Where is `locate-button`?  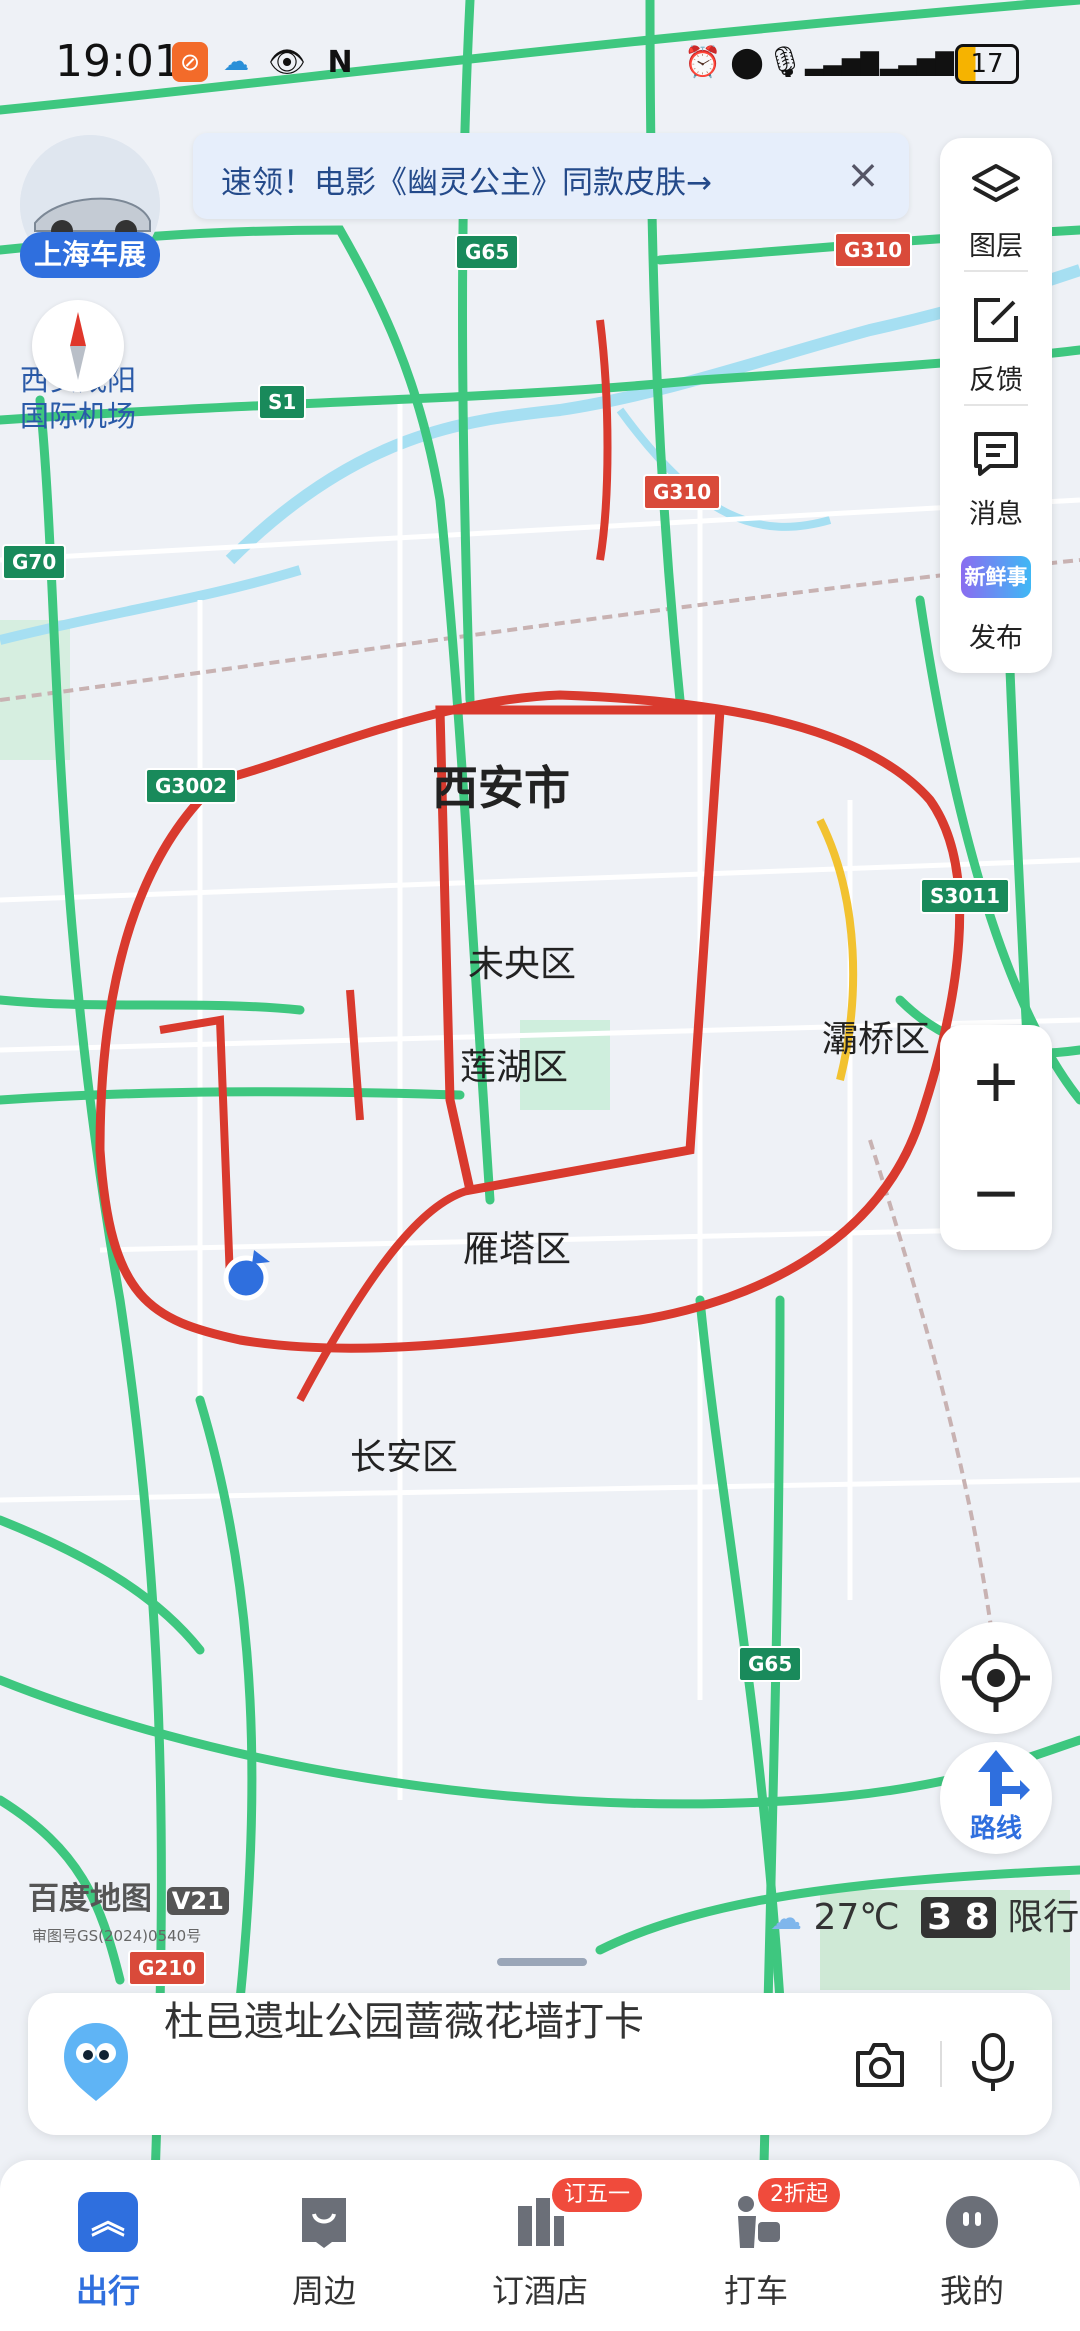
locate-button is located at coordinates (996, 1678).